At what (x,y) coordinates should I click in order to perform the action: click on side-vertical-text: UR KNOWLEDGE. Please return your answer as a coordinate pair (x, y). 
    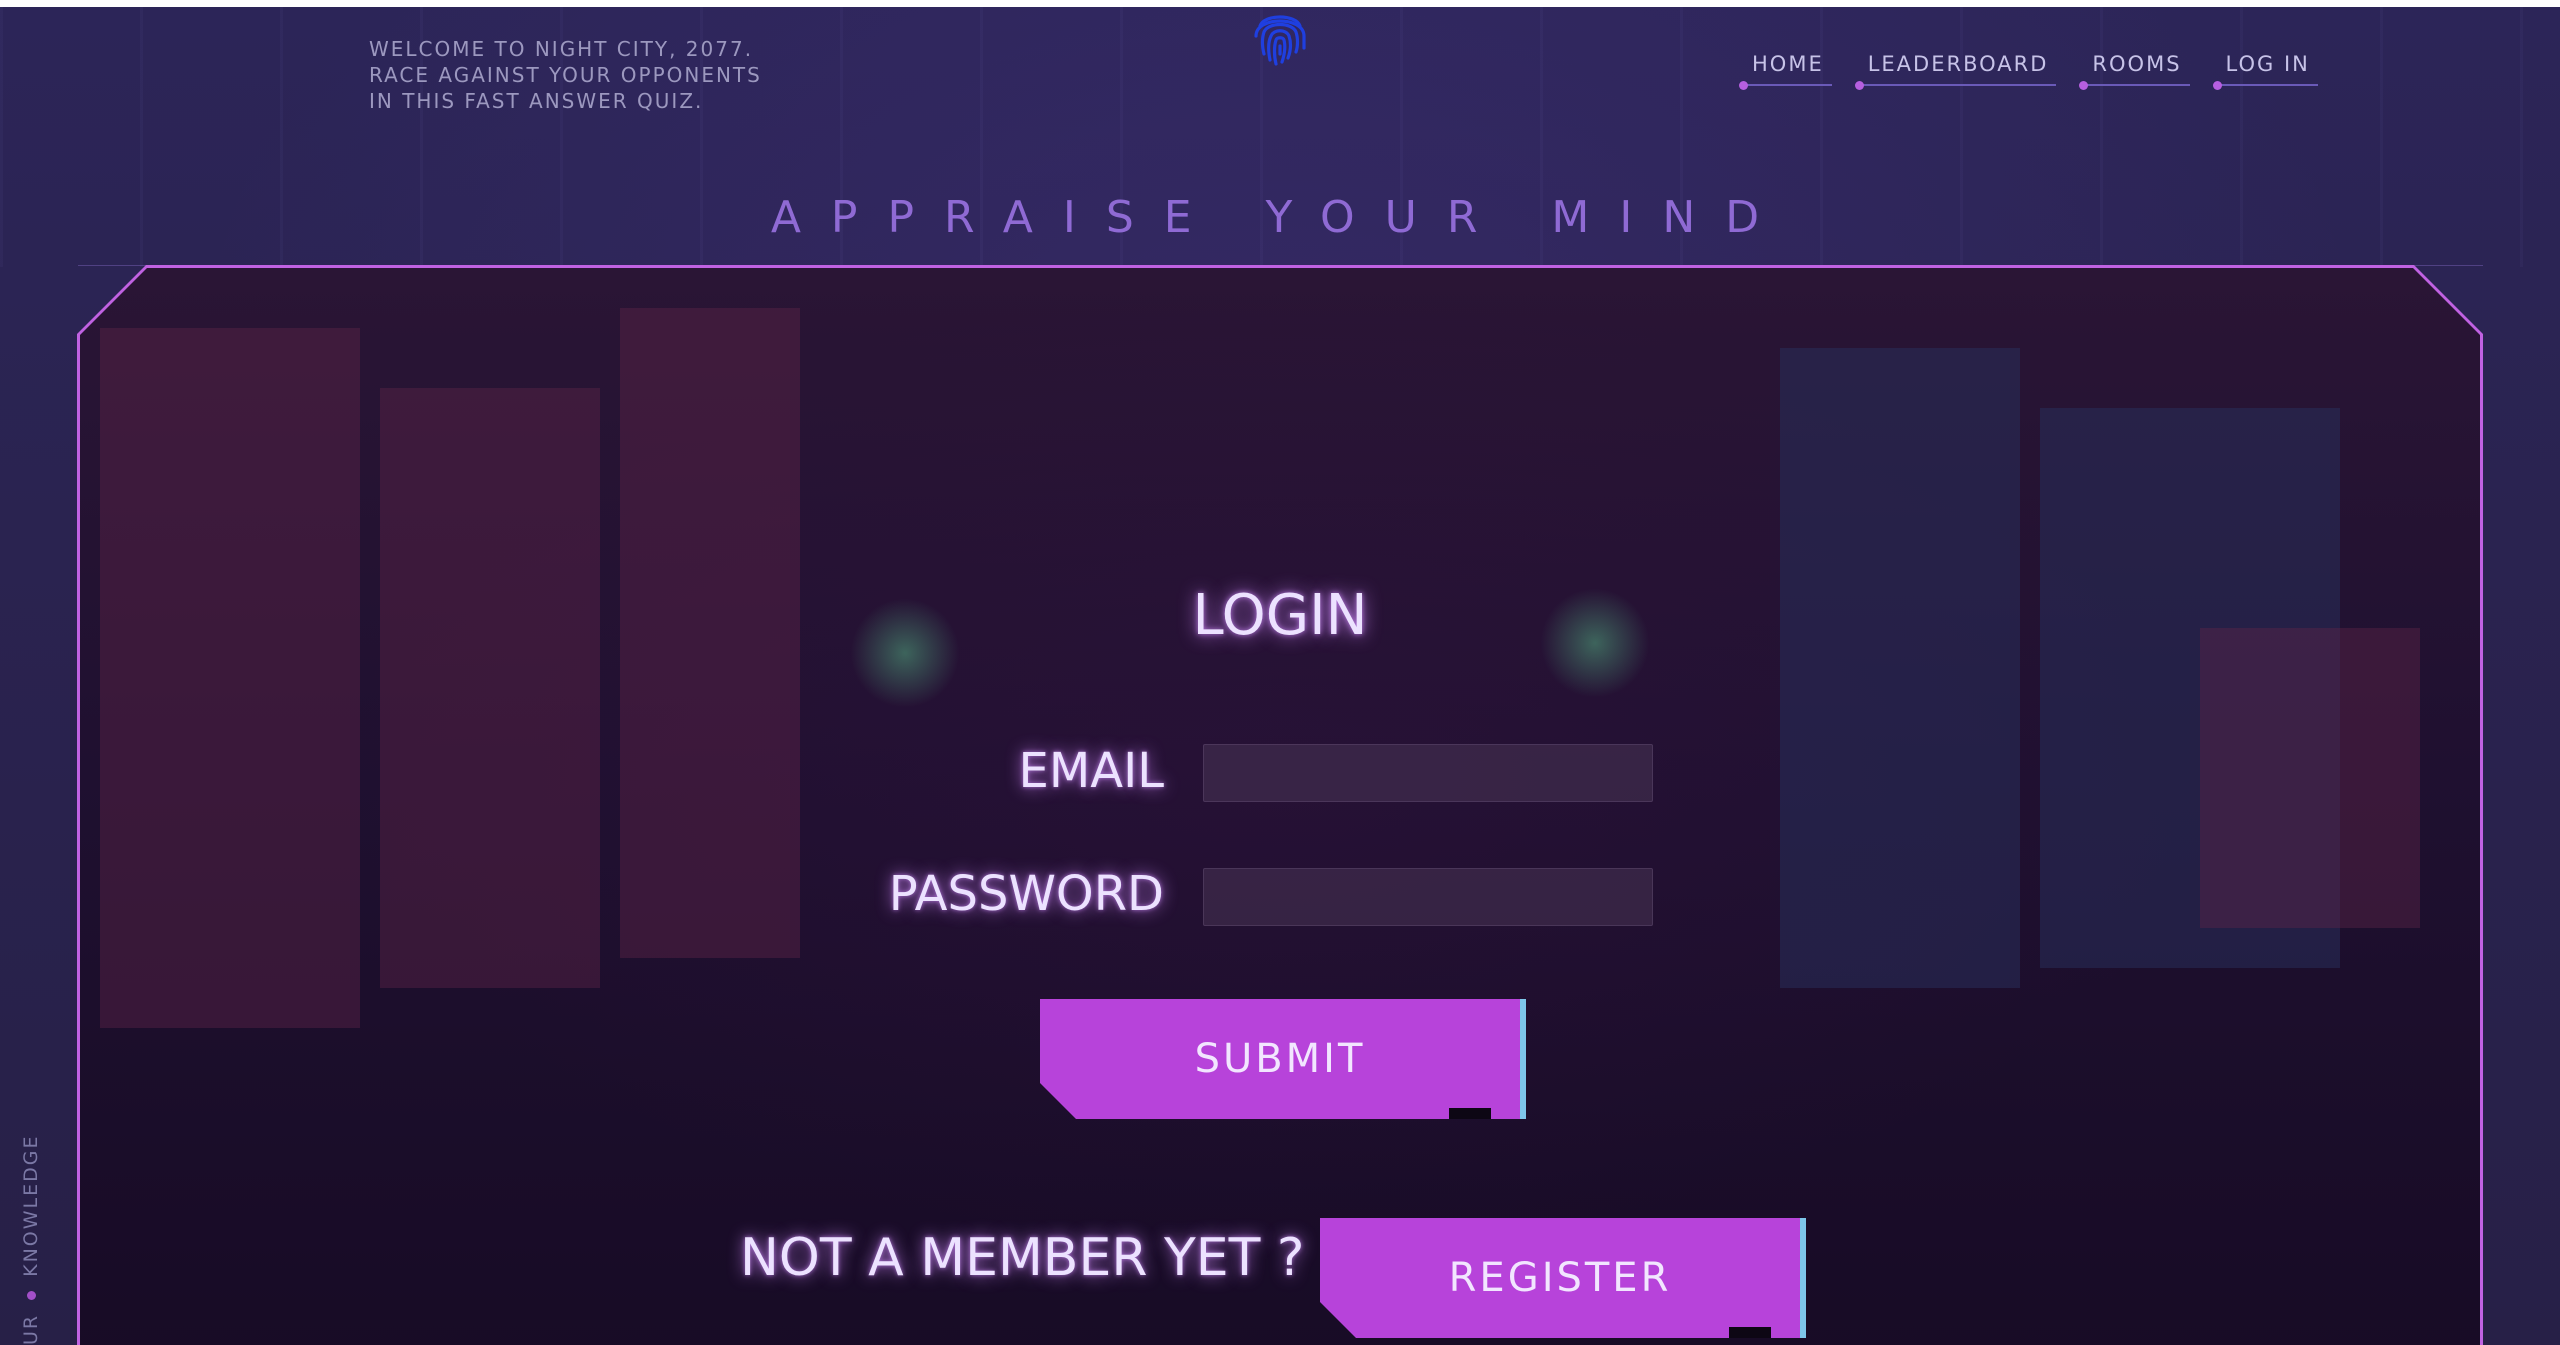
    Looking at the image, I should click on (31, 1240).